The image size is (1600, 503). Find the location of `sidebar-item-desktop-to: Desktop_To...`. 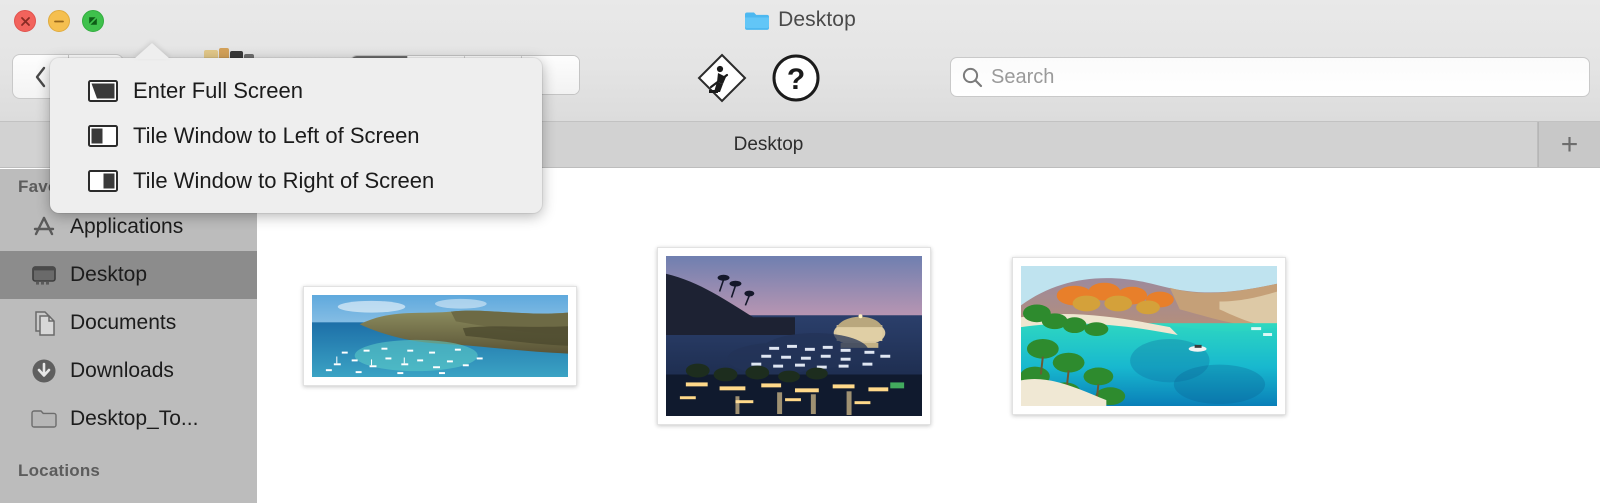

sidebar-item-desktop-to: Desktop_To... is located at coordinates (128, 419).